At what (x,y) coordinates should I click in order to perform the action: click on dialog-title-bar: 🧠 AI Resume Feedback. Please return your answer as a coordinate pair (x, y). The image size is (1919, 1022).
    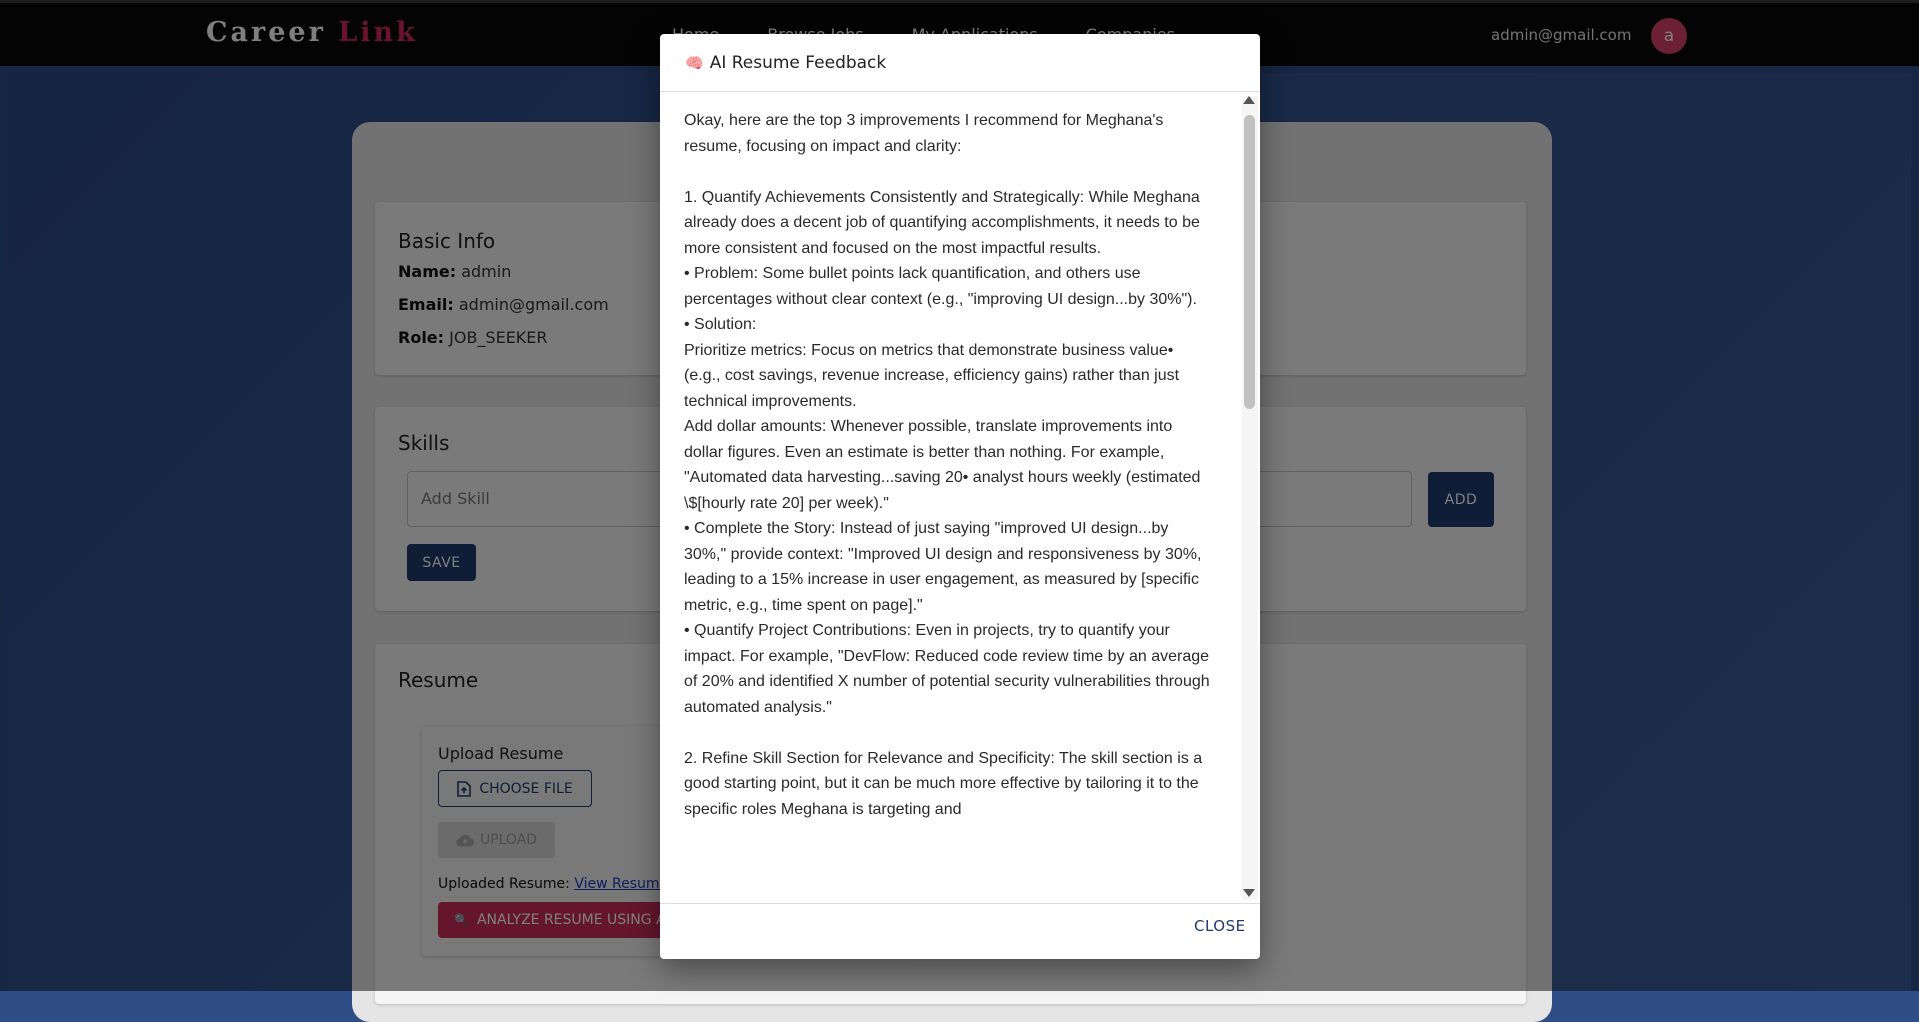
    Looking at the image, I should click on (960, 63).